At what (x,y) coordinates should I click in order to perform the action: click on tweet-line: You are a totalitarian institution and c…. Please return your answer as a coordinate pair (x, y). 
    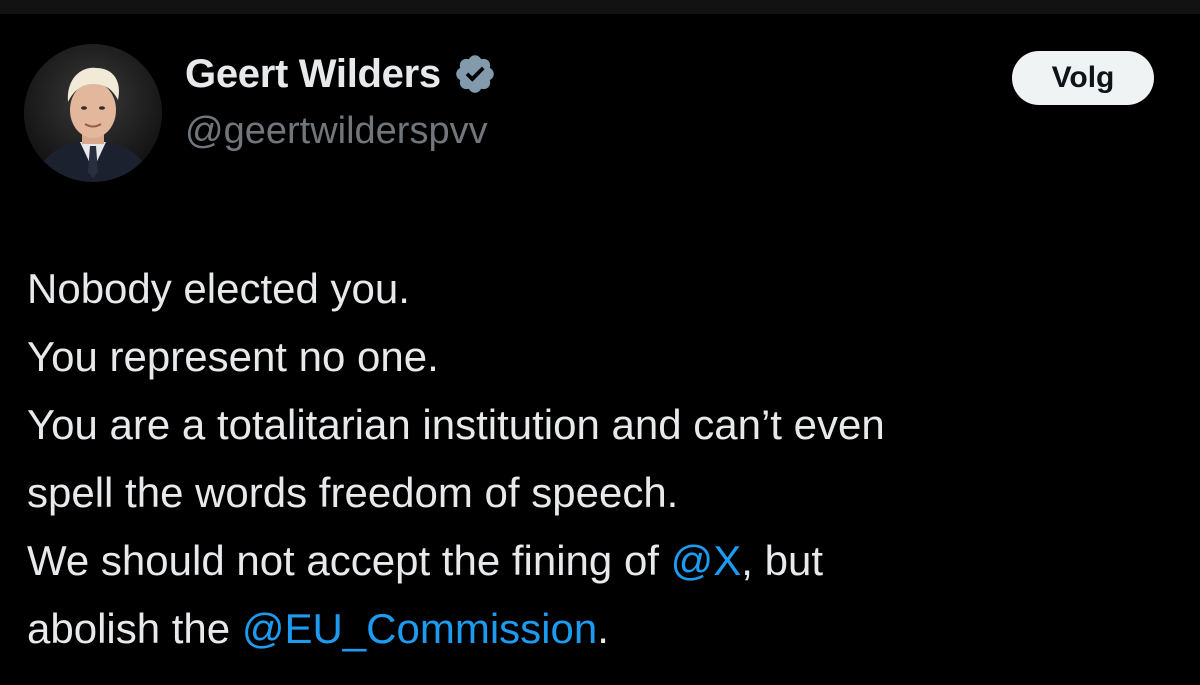
    Looking at the image, I should click on (456, 424).